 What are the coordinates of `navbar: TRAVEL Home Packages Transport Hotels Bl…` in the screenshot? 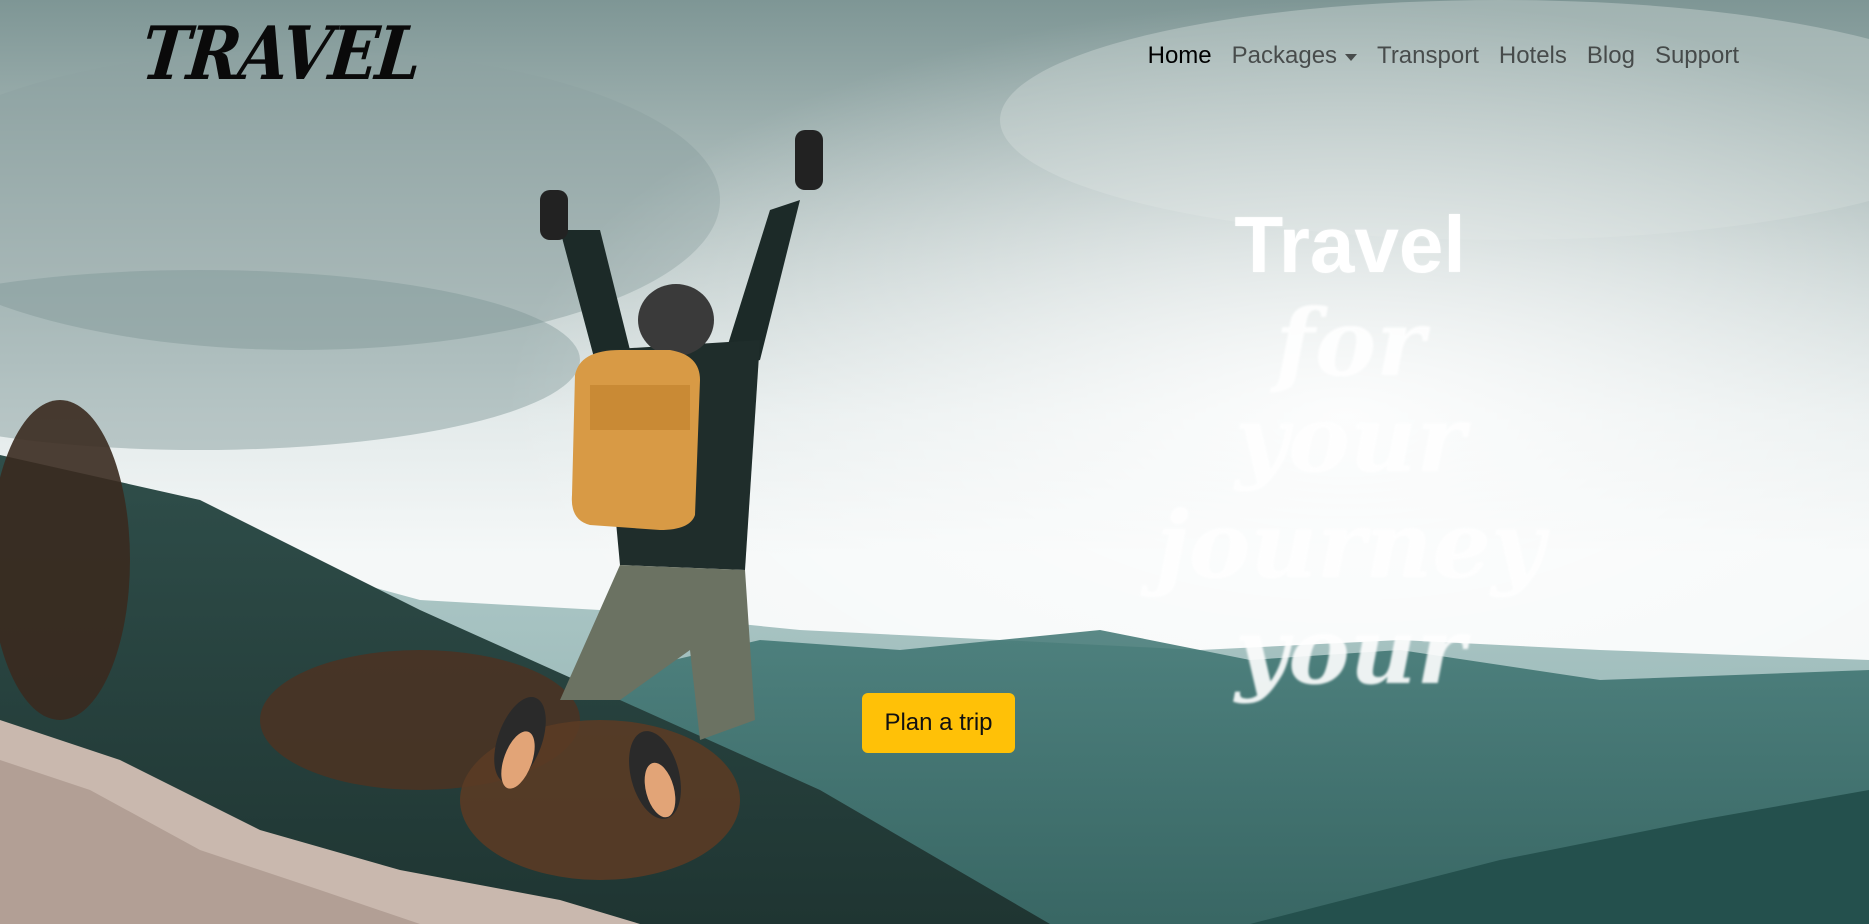 It's located at (934, 60).